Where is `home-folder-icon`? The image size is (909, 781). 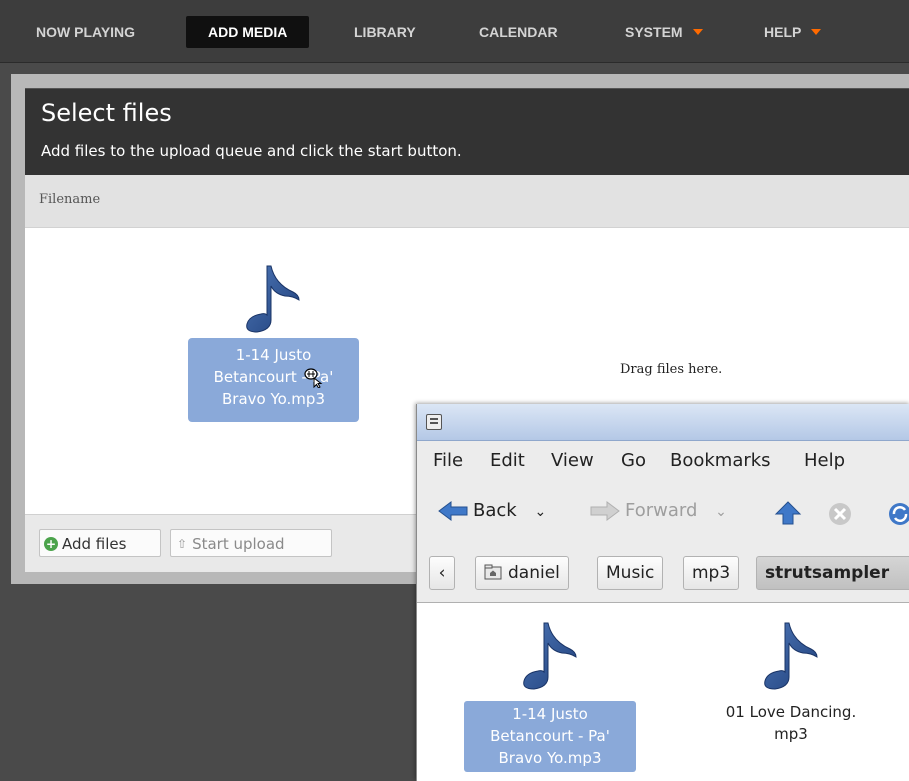
home-folder-icon is located at coordinates (493, 572).